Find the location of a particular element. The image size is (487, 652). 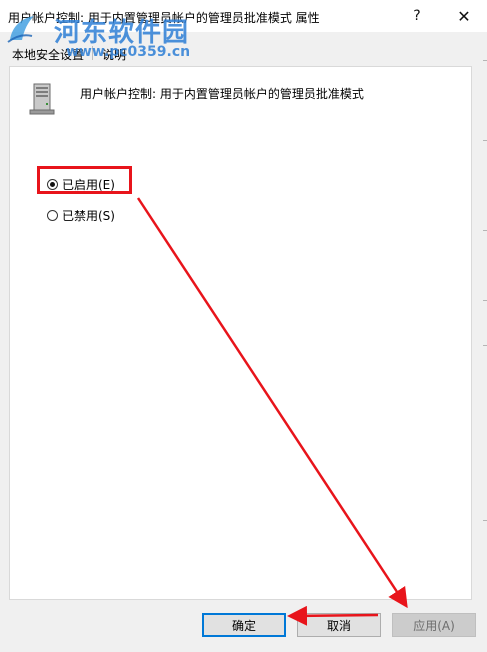

help-button: ? is located at coordinates (417, 16).